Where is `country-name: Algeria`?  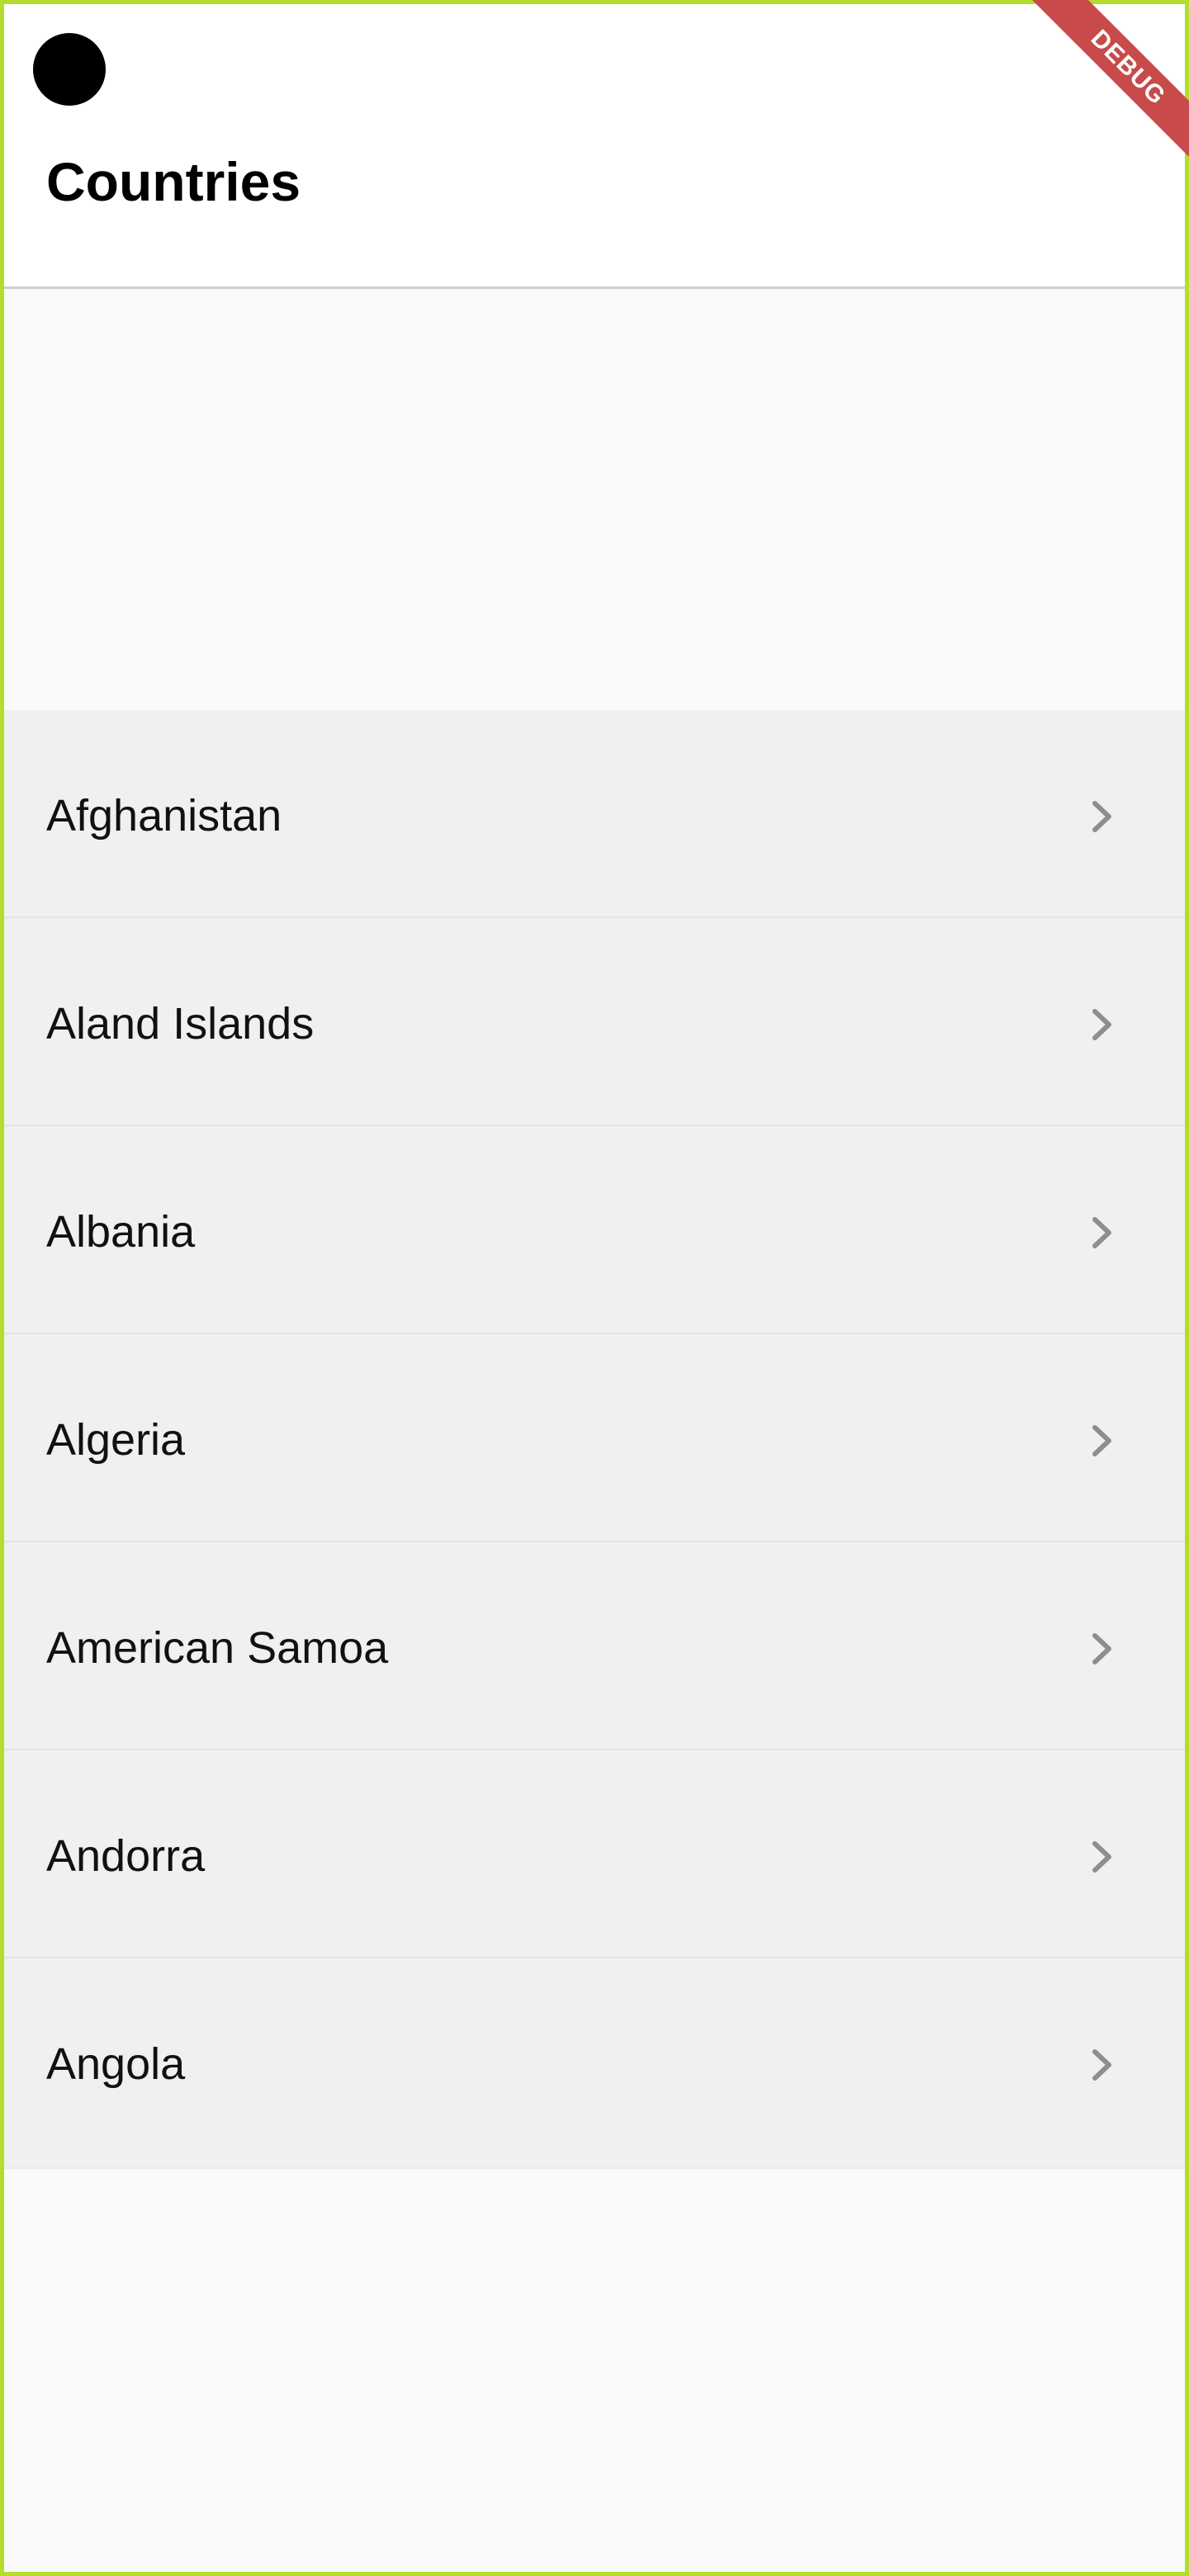 country-name: Algeria is located at coordinates (116, 1440).